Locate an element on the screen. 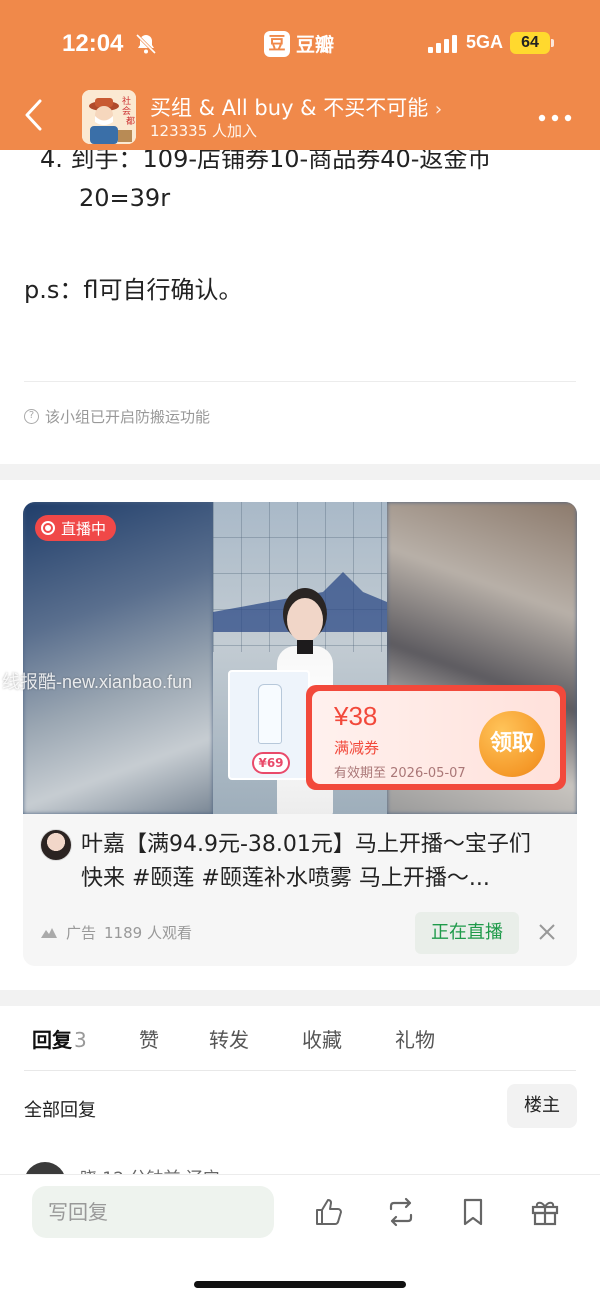 The width and height of the screenshot is (600, 1300). close-icon is located at coordinates (547, 932).